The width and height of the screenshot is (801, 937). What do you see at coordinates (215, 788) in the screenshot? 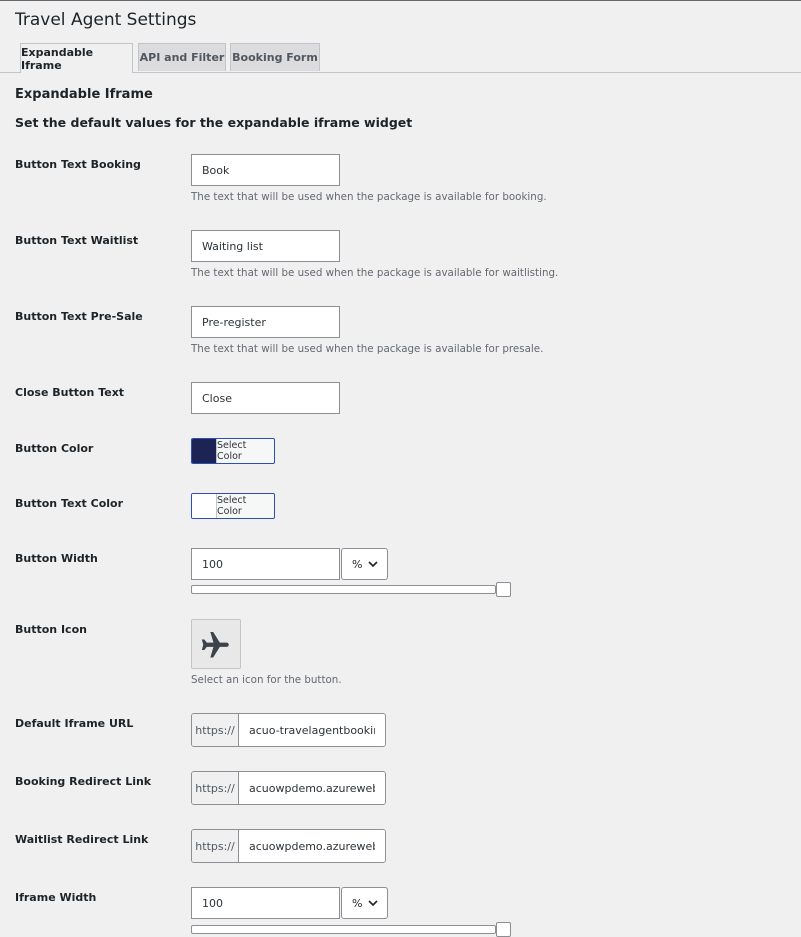
I see `booking-redirect-link-prefix: https://` at bounding box center [215, 788].